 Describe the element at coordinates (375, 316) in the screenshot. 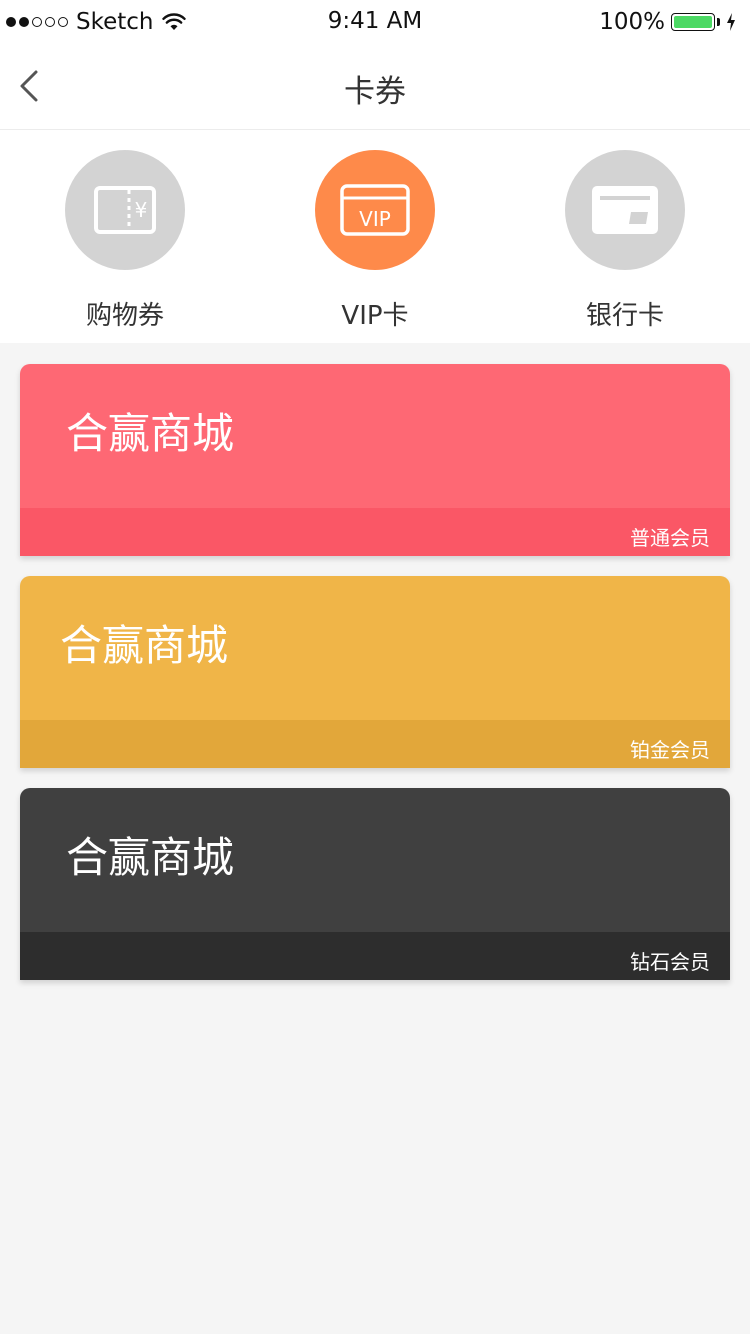

I see `tab-label-vip: VIP卡` at that location.